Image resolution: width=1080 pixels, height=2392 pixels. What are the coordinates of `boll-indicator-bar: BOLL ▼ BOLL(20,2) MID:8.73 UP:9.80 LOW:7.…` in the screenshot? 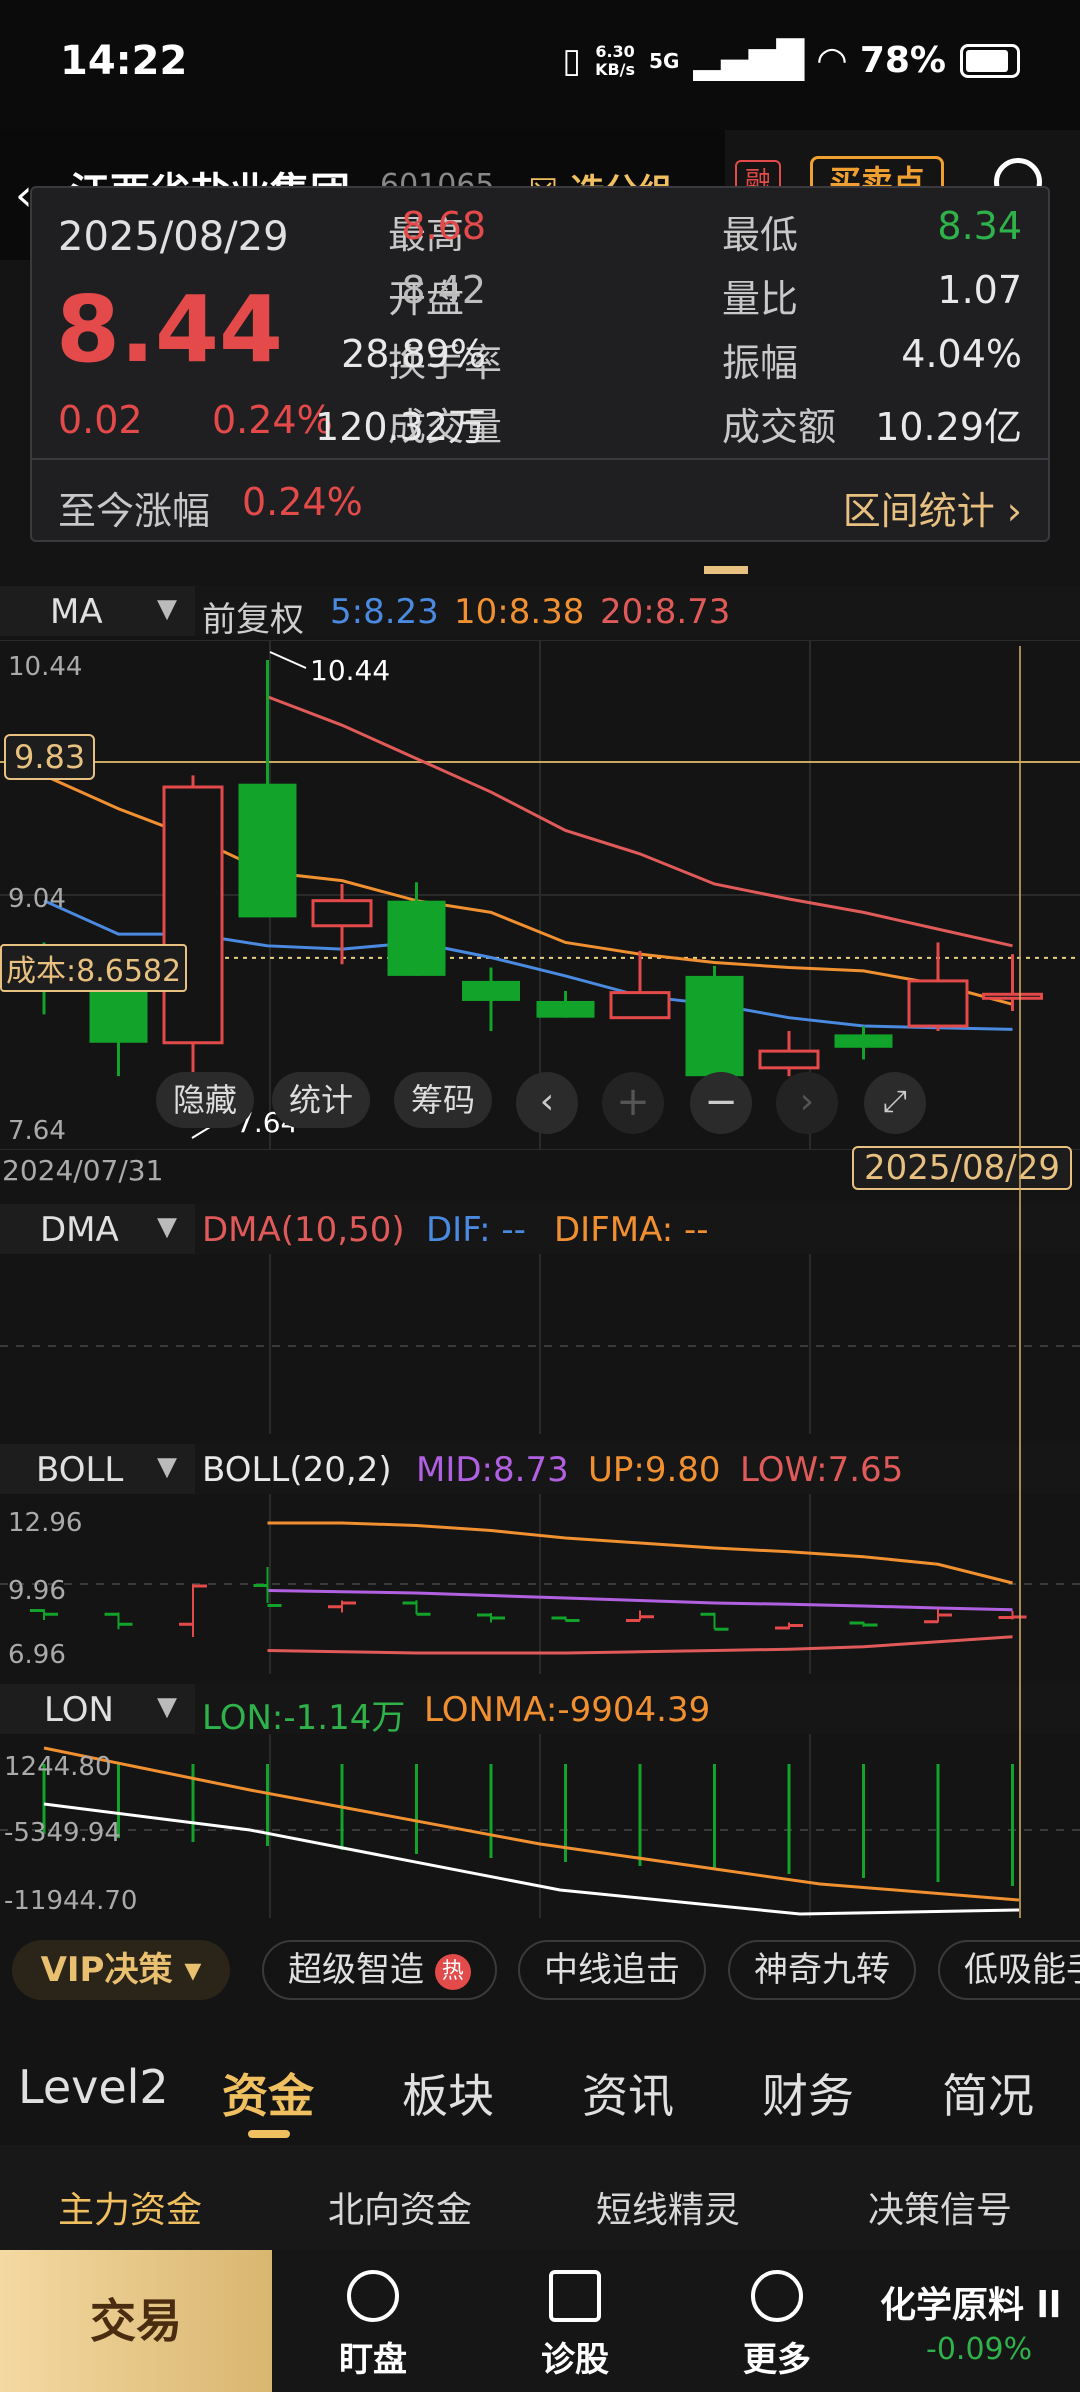 It's located at (540, 1469).